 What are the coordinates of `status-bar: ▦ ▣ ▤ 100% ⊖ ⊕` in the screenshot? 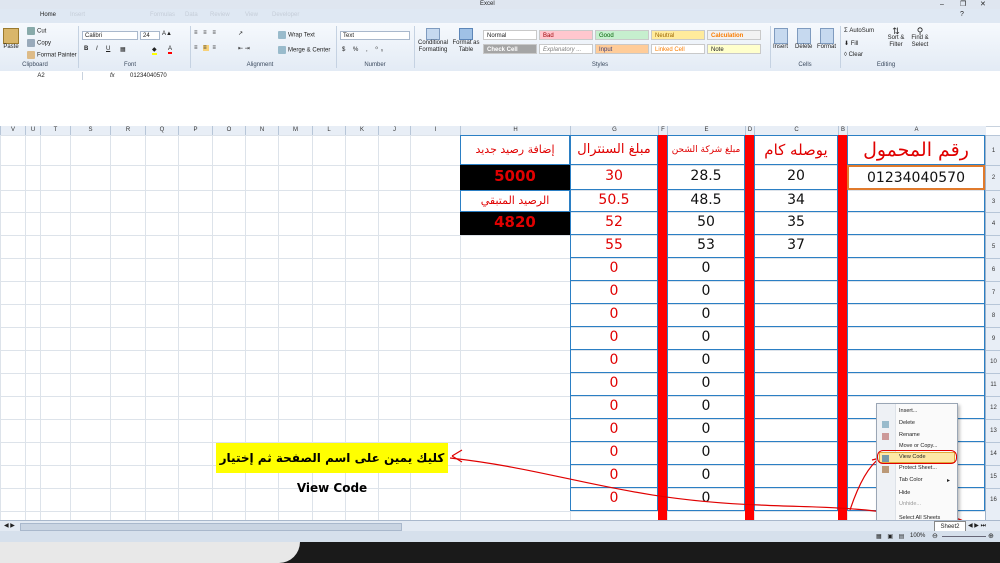 It's located at (500, 536).